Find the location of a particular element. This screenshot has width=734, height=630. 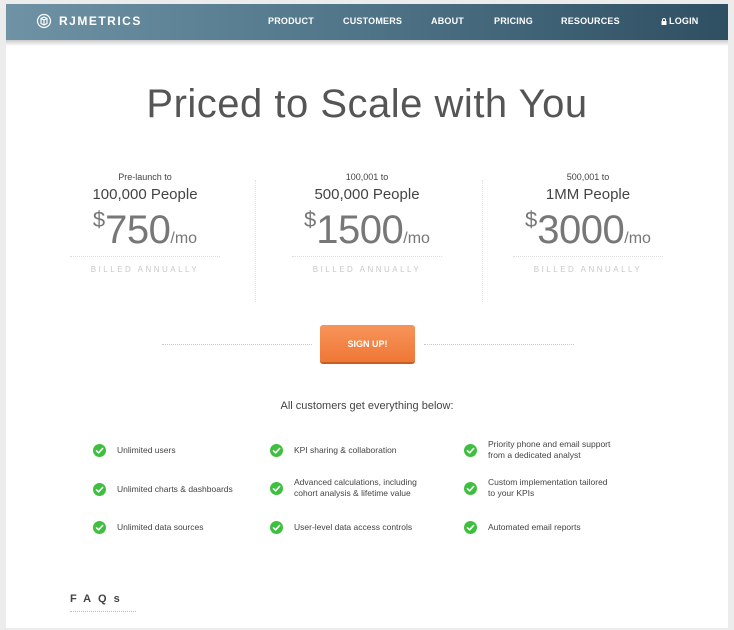

plan-range-prefix: Pre-launch to is located at coordinates (145, 177).